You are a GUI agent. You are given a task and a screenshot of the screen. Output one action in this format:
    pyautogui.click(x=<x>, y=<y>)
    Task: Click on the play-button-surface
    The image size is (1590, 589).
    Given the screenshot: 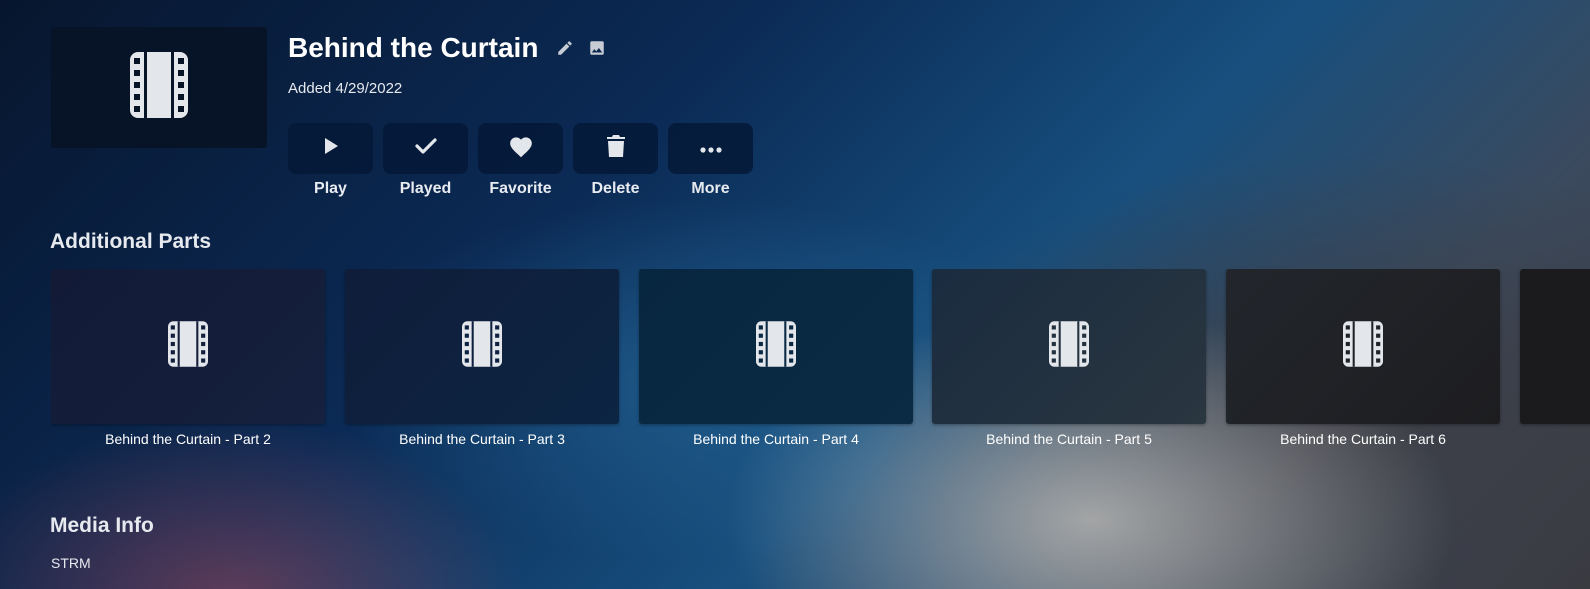 What is the action you would take?
    pyautogui.click(x=330, y=148)
    